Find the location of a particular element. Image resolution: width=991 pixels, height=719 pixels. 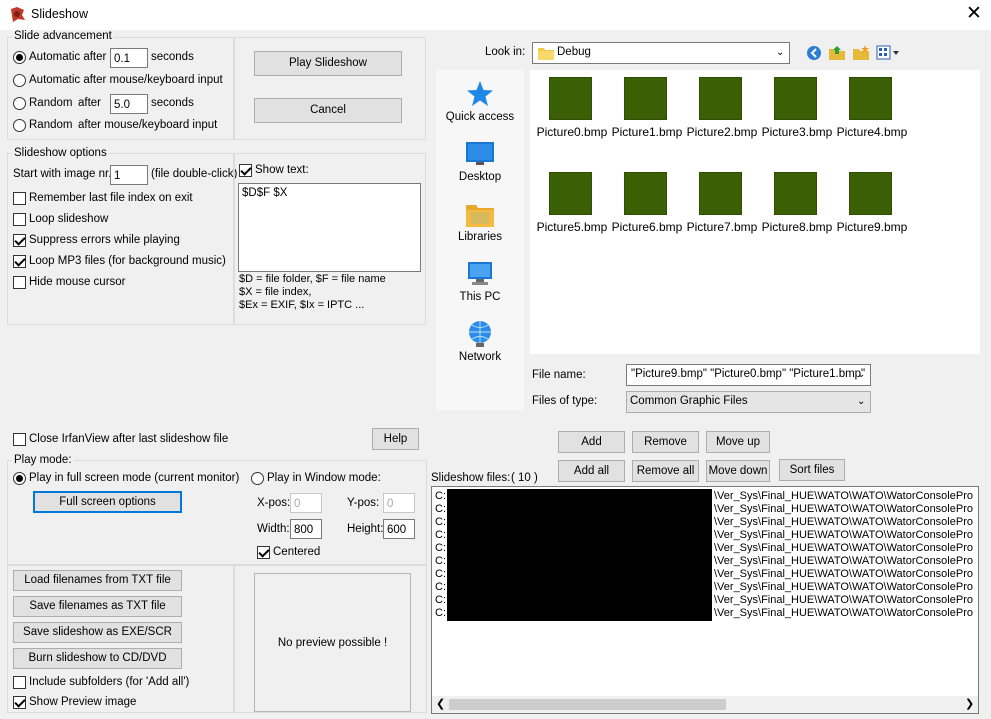

suppress-errors-checkbox is located at coordinates (19, 240).